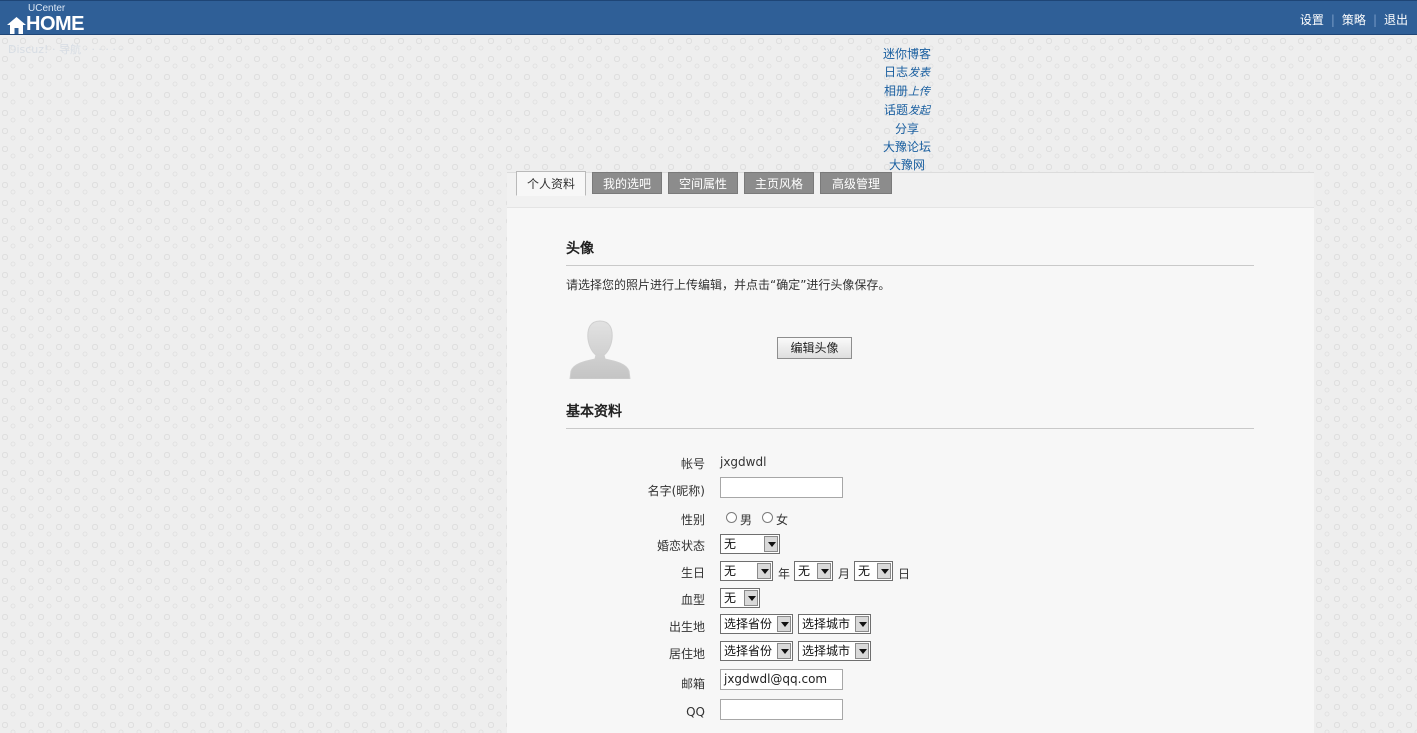 This screenshot has width=1417, height=733. Describe the element at coordinates (784, 574) in the screenshot. I see `year-unit-label: 年` at that location.